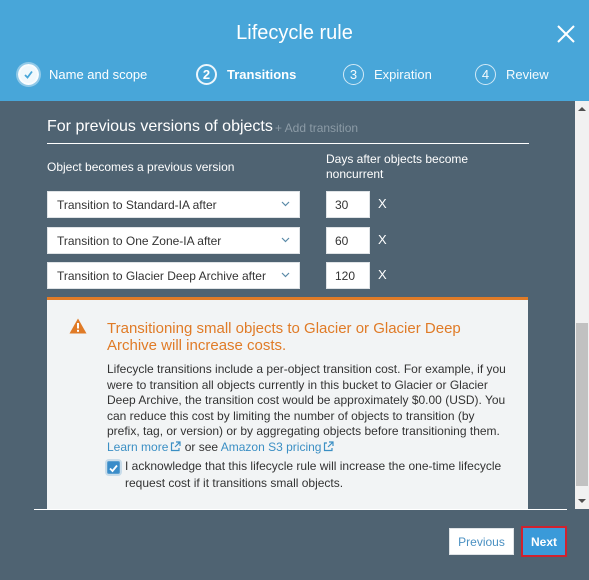 The width and height of the screenshot is (589, 580). I want to click on select-value: Transition to Glacier Deep Archive after, so click(161, 276).